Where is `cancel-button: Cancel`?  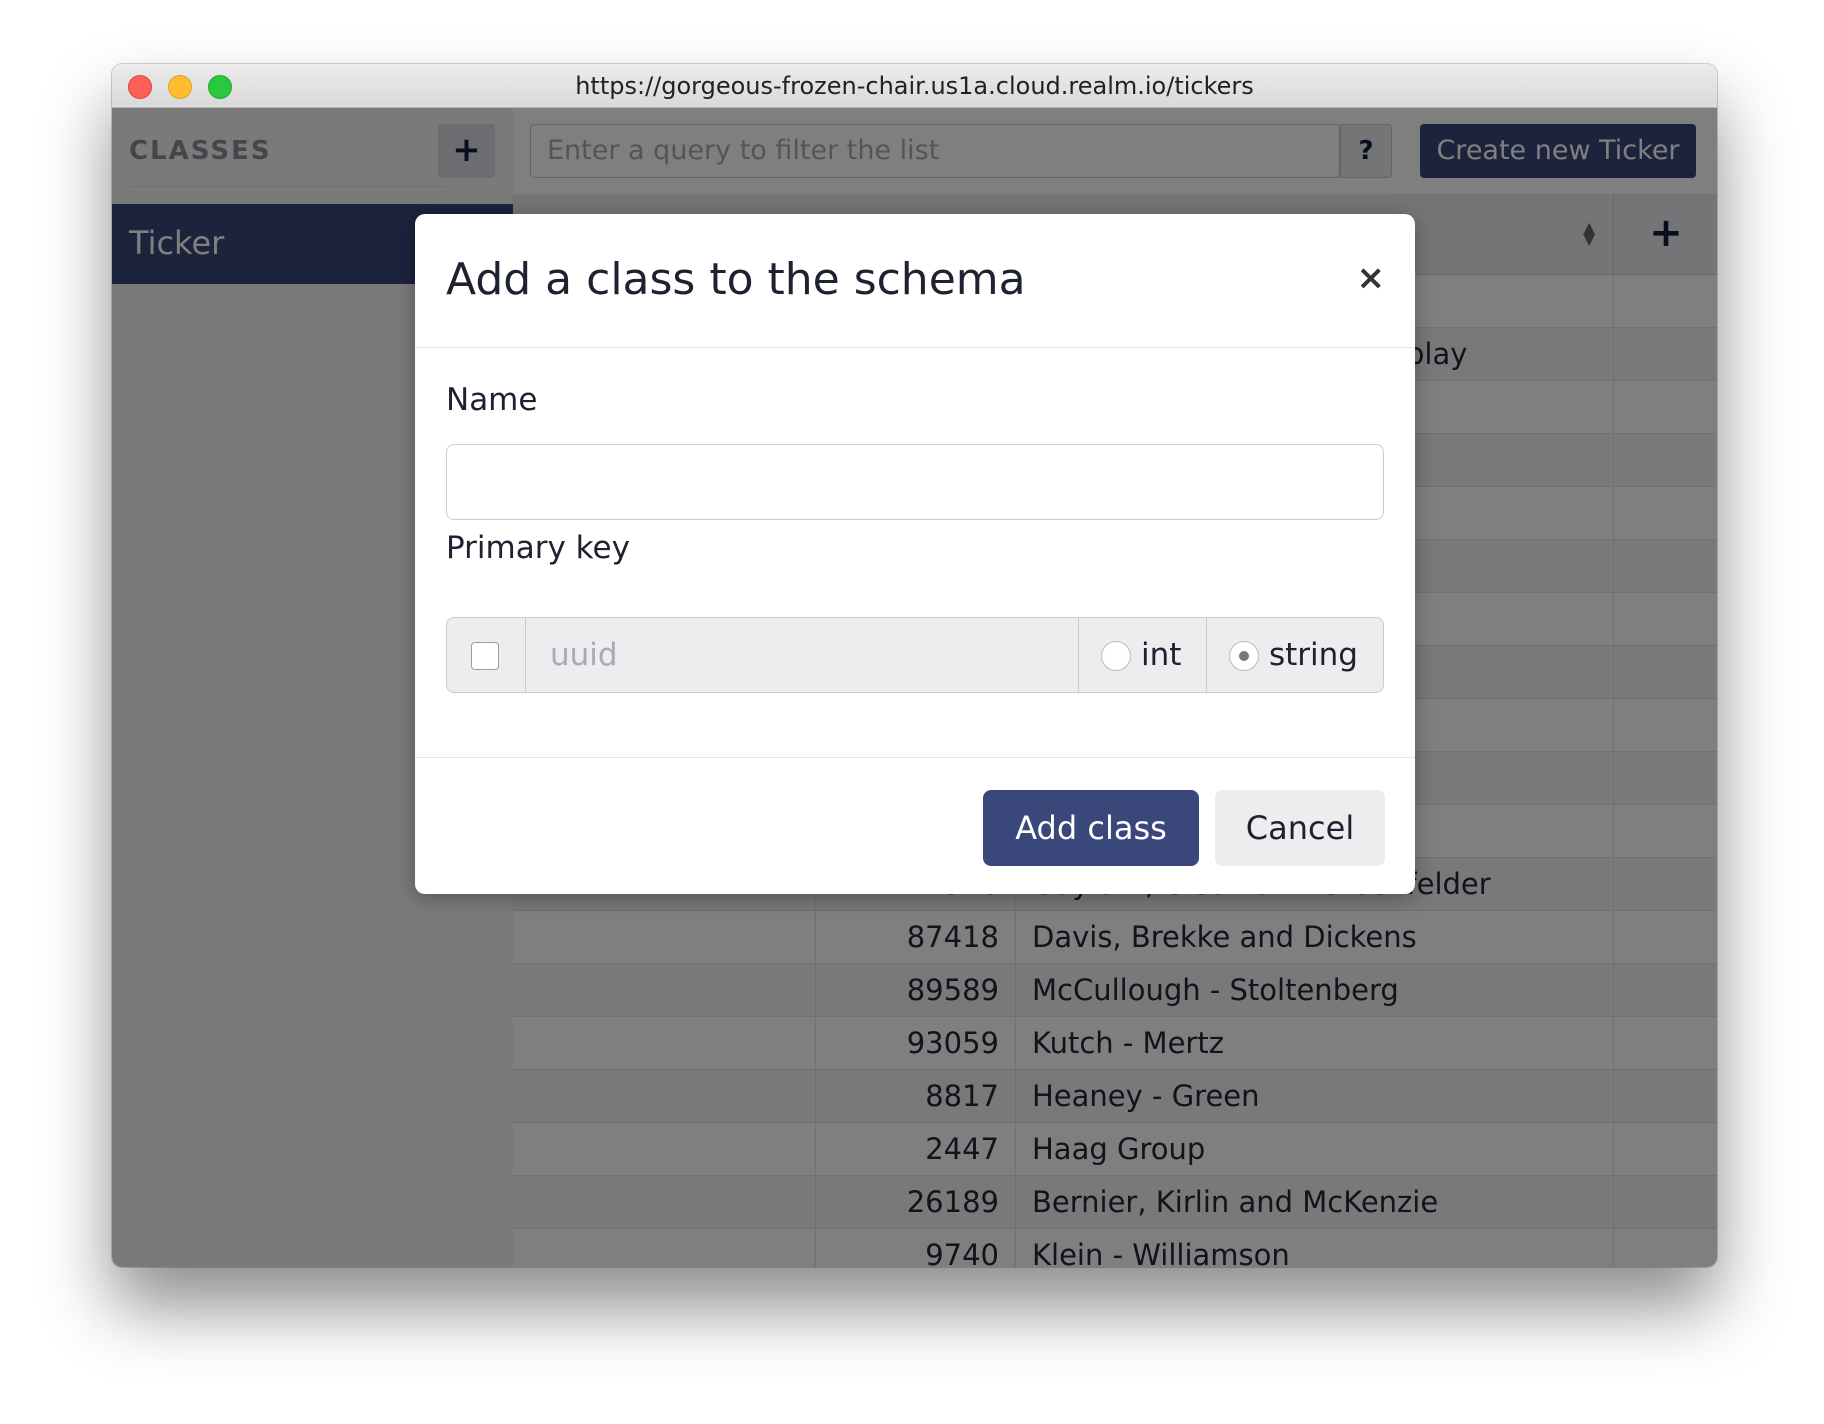 cancel-button: Cancel is located at coordinates (1300, 828).